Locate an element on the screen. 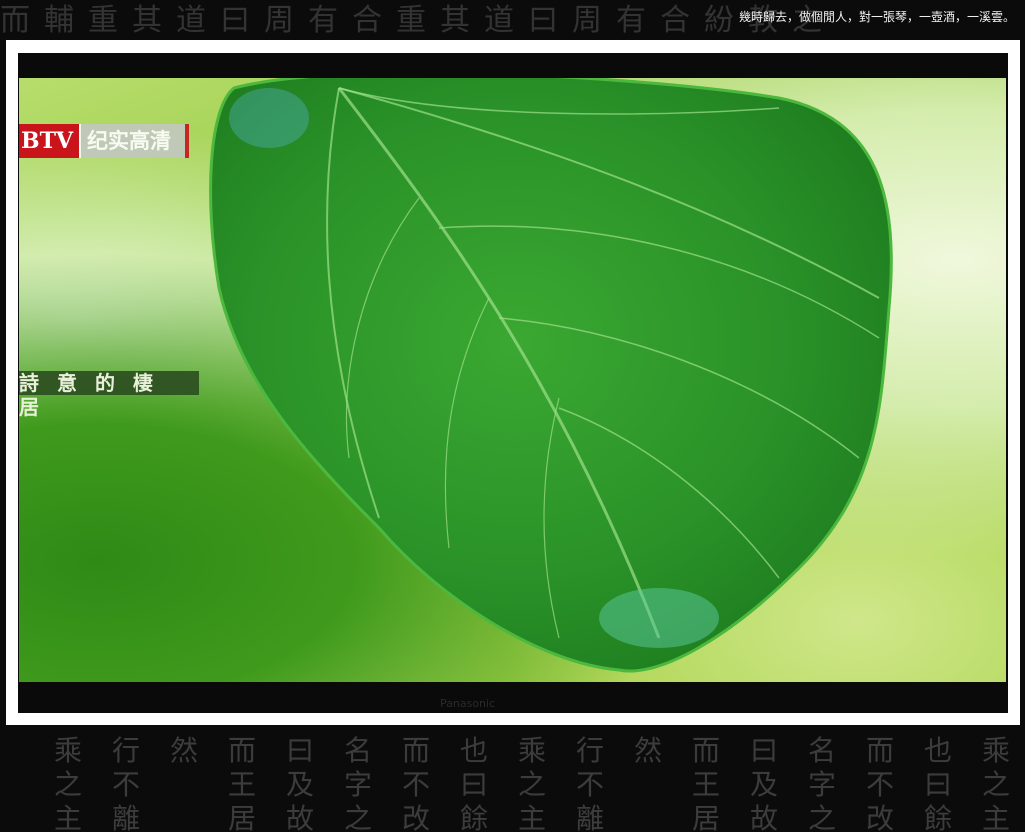 Image resolution: width=1025 pixels, height=832 pixels. poem-caption: 幾時歸去，做個閒人，對一張琴，一壺酒，一溪雲。 is located at coordinates (876, 17).